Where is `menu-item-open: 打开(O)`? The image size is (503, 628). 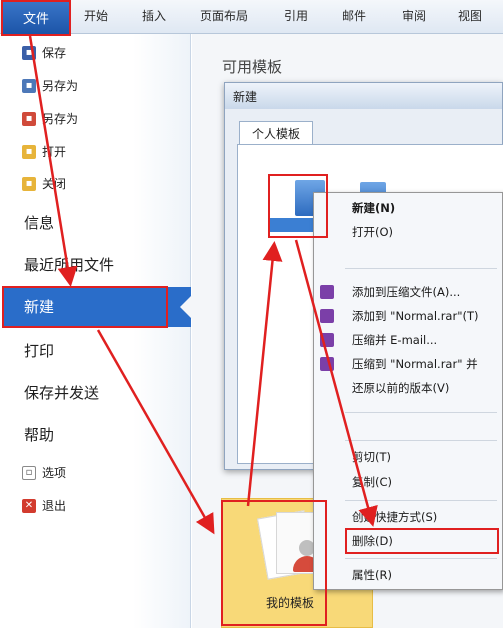
menu-item-open: 打开(O) is located at coordinates (372, 232).